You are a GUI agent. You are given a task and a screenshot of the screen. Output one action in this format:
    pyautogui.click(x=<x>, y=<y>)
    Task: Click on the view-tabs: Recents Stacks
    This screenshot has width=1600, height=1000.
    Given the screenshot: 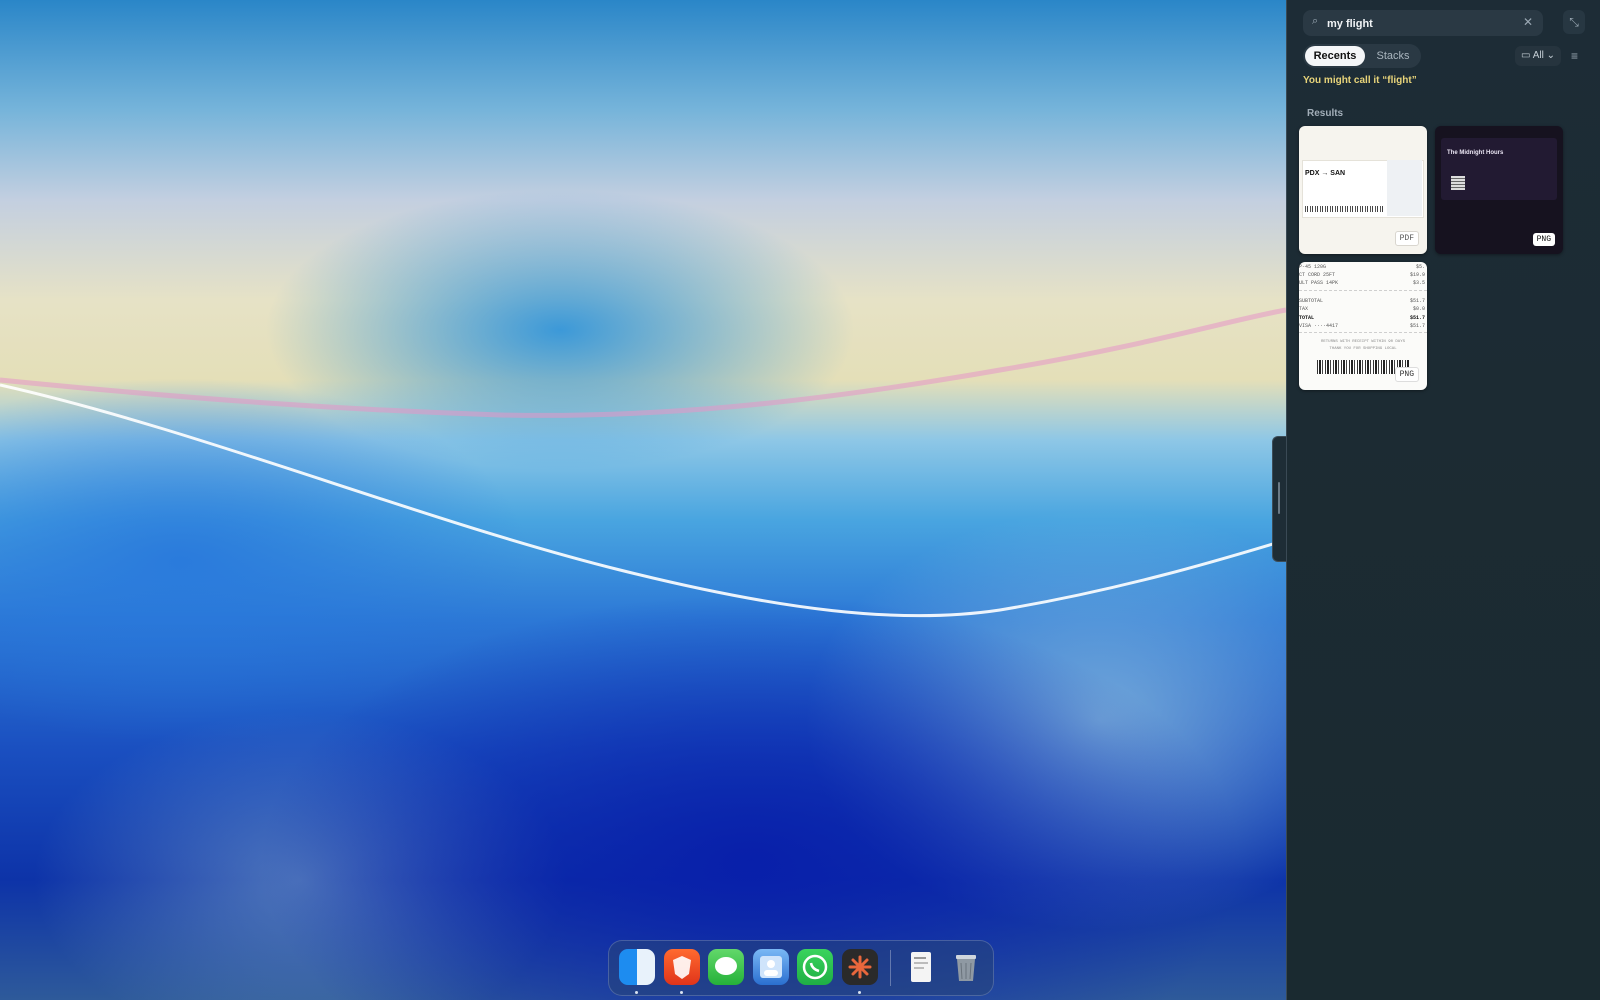 What is the action you would take?
    pyautogui.click(x=1362, y=56)
    